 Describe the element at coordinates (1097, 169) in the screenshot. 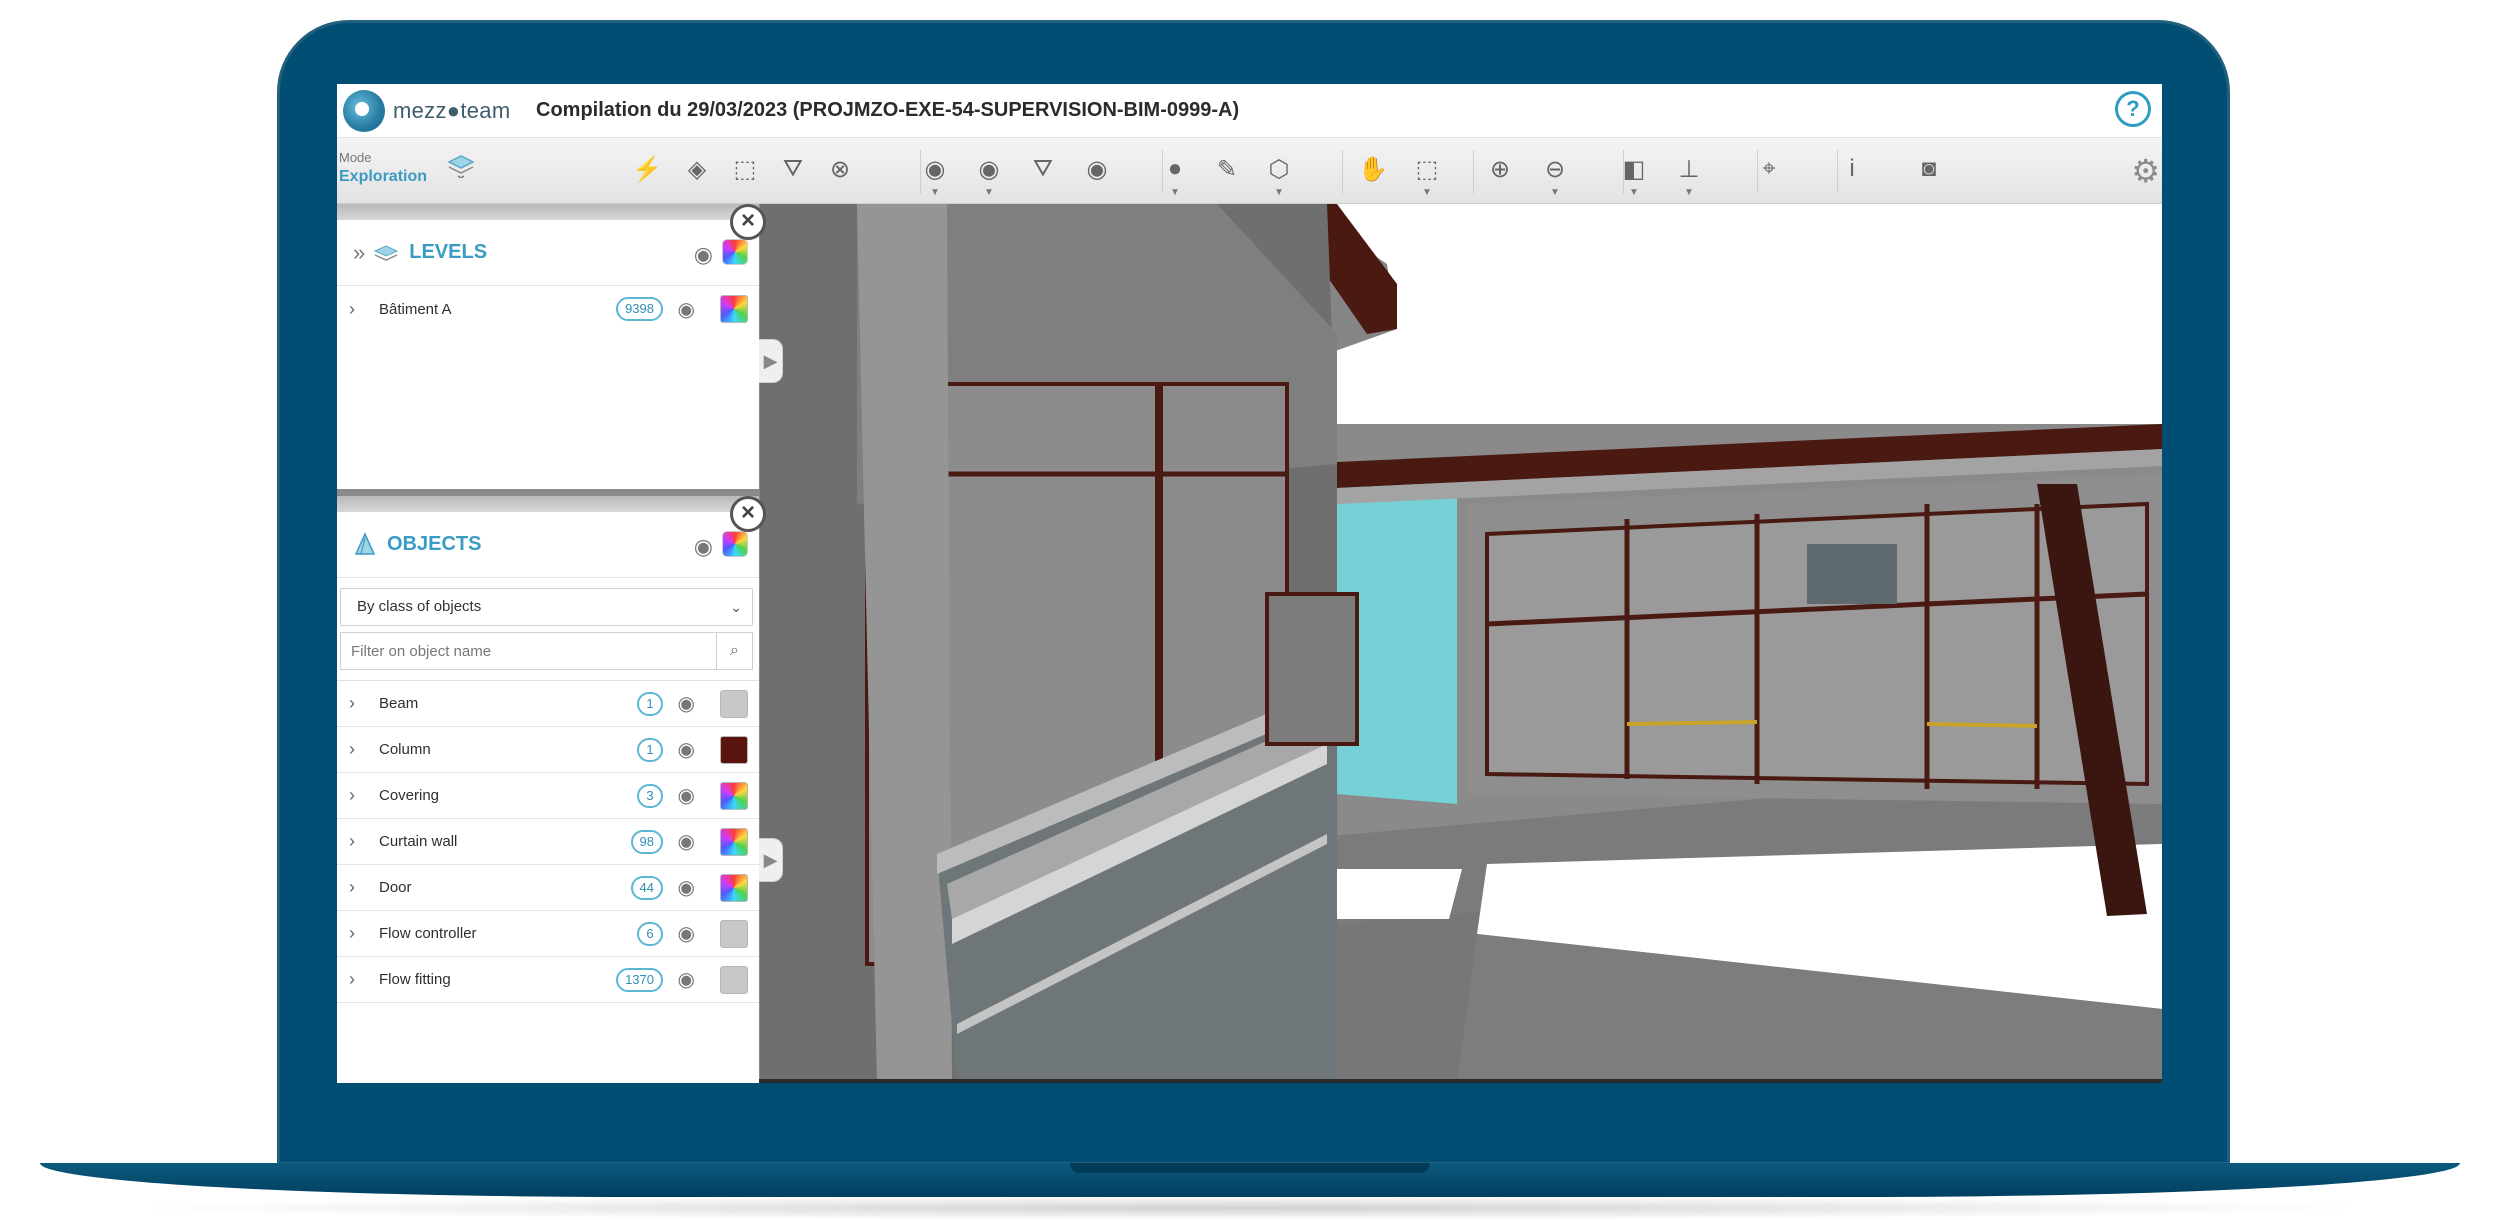

I see `reveal-icon: ◉` at that location.